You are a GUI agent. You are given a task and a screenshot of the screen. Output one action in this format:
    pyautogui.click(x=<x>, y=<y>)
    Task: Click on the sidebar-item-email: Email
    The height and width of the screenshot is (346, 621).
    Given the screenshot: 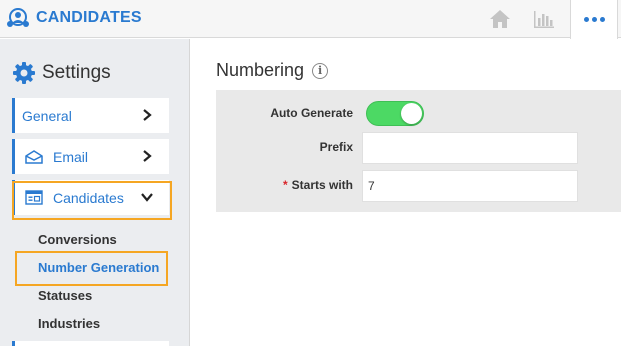 What is the action you would take?
    pyautogui.click(x=90, y=156)
    